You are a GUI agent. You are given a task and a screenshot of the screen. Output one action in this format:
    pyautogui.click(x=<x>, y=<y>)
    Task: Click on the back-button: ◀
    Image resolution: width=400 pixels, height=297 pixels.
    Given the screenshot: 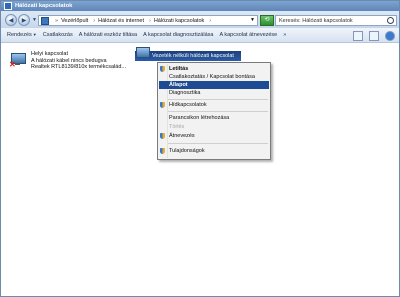 What is the action you would take?
    pyautogui.click(x=11, y=20)
    